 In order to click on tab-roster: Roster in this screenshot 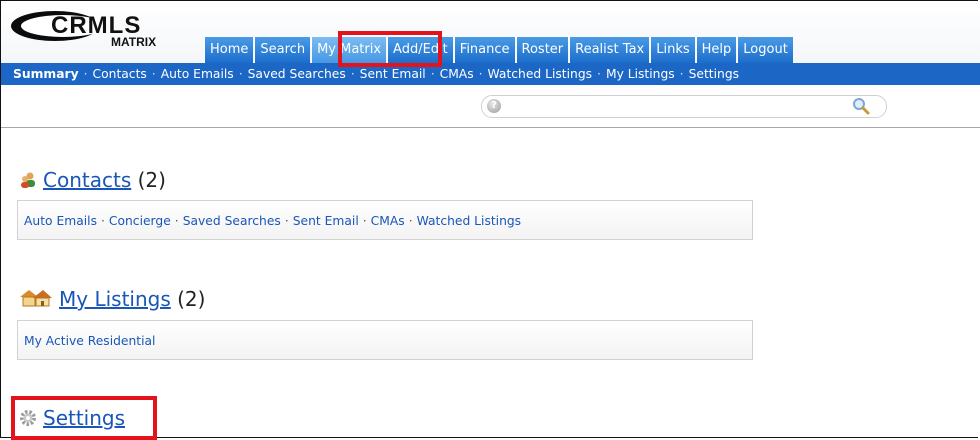, I will do `click(542, 50)`.